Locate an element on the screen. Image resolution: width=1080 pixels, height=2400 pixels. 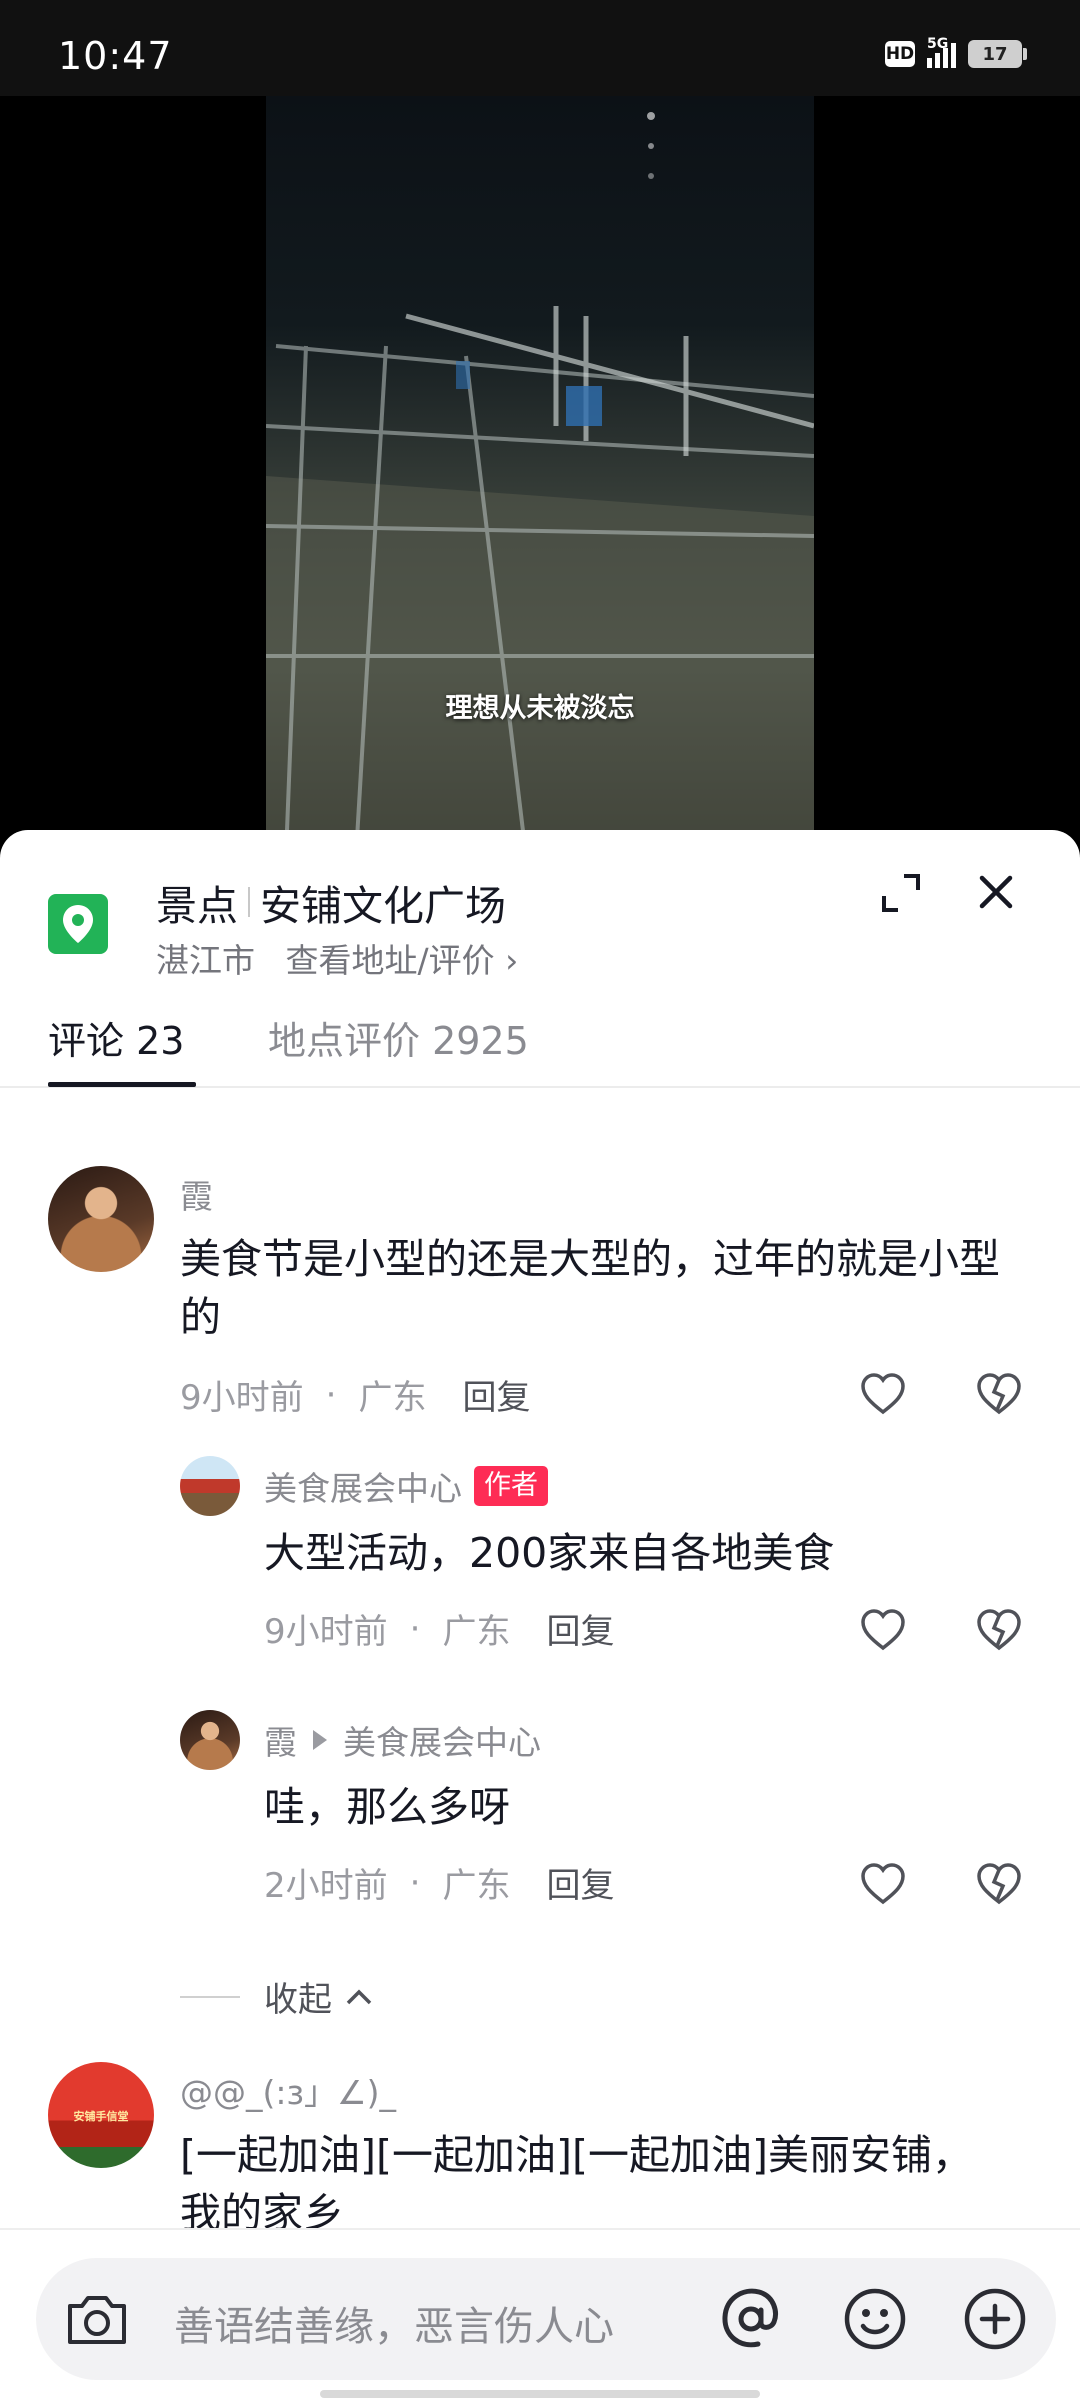
avatar: 安铺手信堂 is located at coordinates (101, 2115).